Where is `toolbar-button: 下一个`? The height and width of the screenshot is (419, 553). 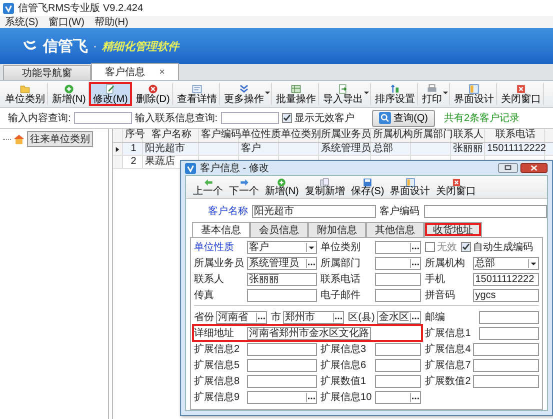 toolbar-button: 下一个 is located at coordinates (244, 187).